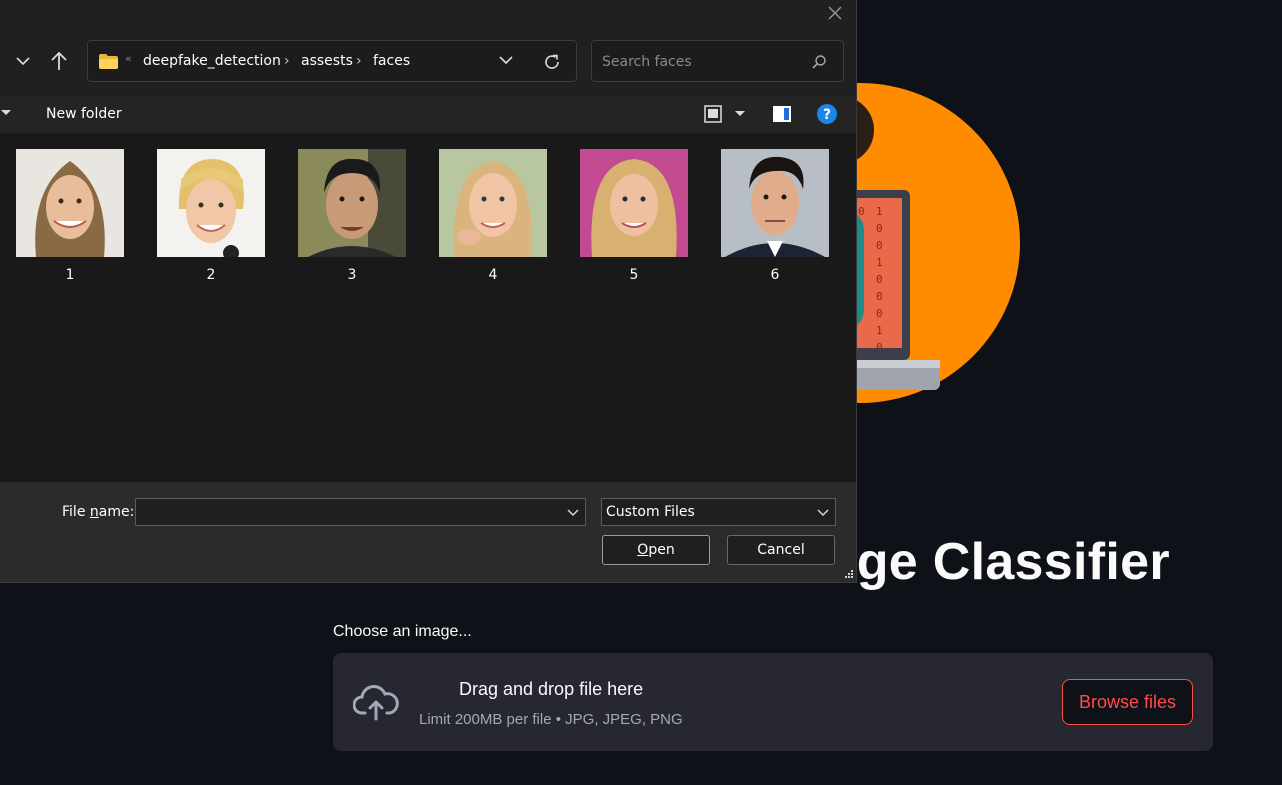 The image size is (1282, 785). Describe the element at coordinates (775, 275) in the screenshot. I see `file-name-label: 6` at that location.